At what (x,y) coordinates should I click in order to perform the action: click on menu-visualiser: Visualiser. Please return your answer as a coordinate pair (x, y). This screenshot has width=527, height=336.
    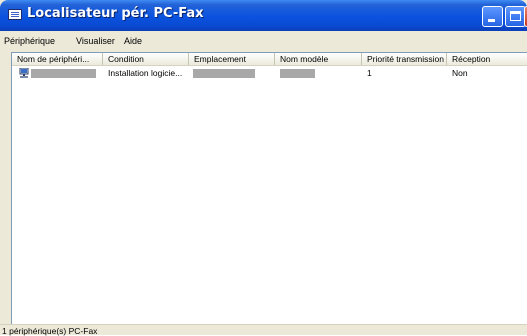
    Looking at the image, I should click on (95, 41).